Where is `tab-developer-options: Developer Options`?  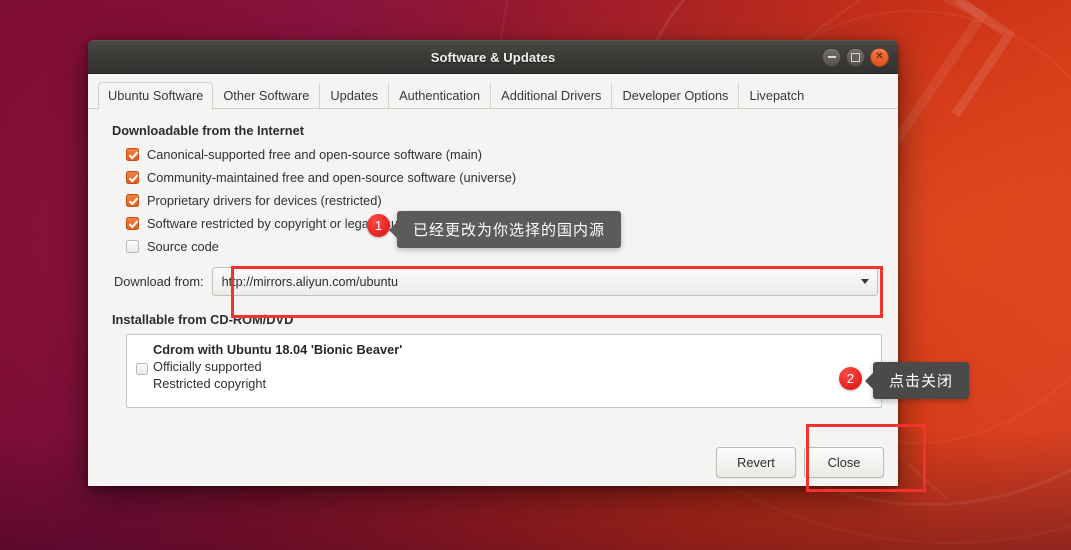
tab-developer-options: Developer Options is located at coordinates (676, 96).